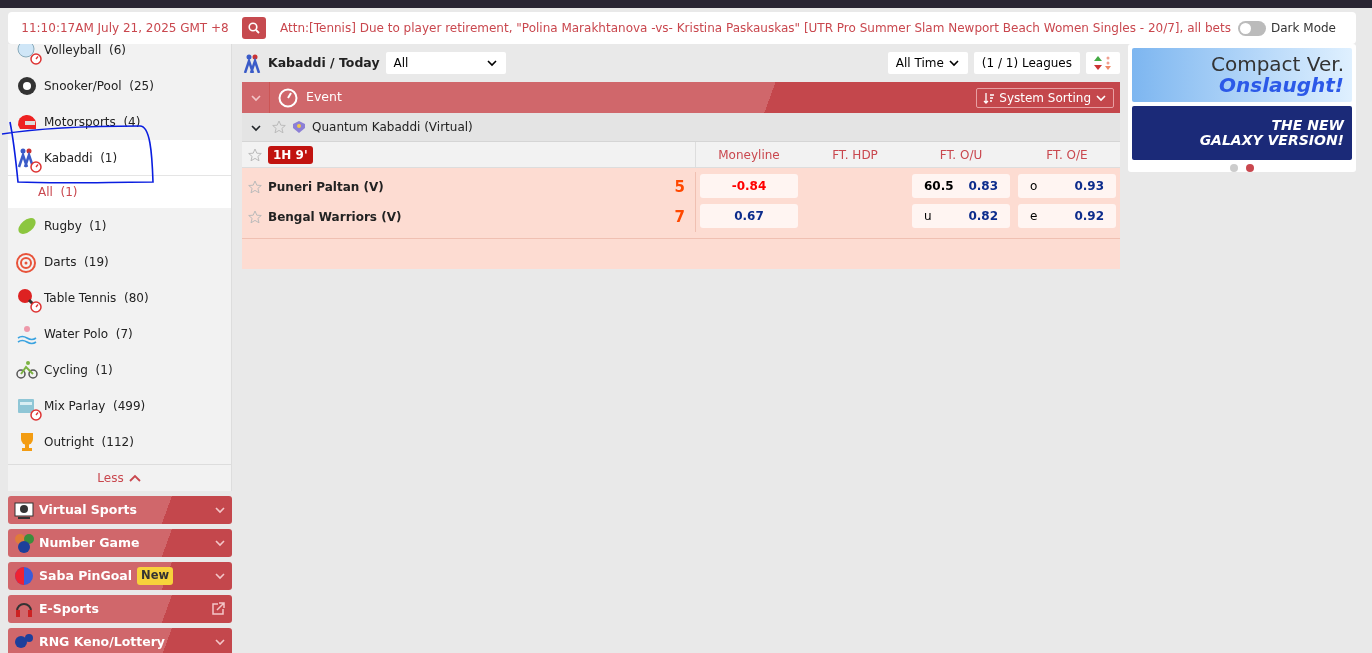 Image resolution: width=1372 pixels, height=653 pixels. I want to click on less-button: Less, so click(119, 478).